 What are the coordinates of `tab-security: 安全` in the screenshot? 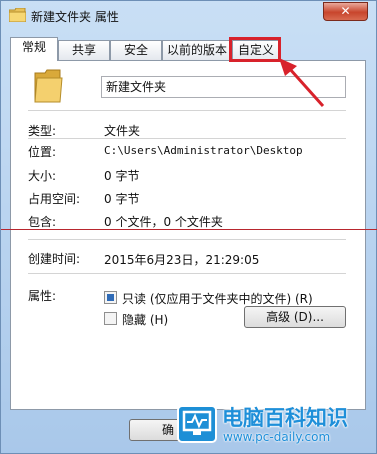 It's located at (136, 50).